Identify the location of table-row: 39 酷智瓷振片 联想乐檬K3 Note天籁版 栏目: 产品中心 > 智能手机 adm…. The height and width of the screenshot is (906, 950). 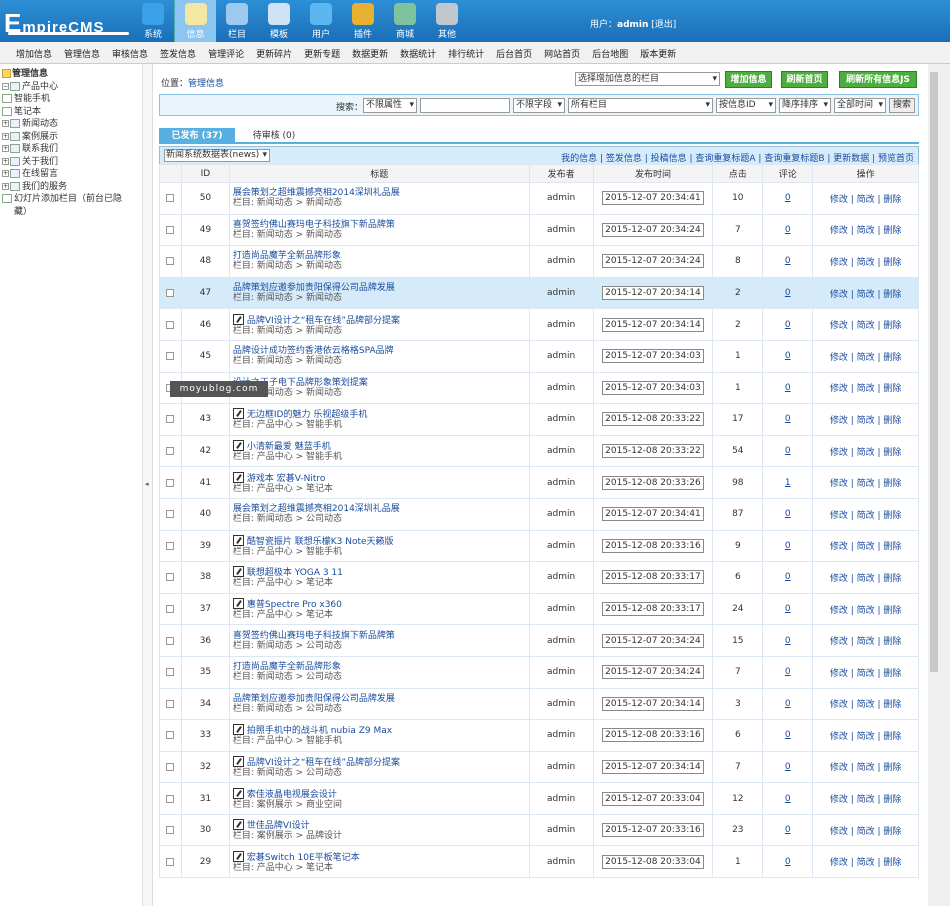
(539, 546).